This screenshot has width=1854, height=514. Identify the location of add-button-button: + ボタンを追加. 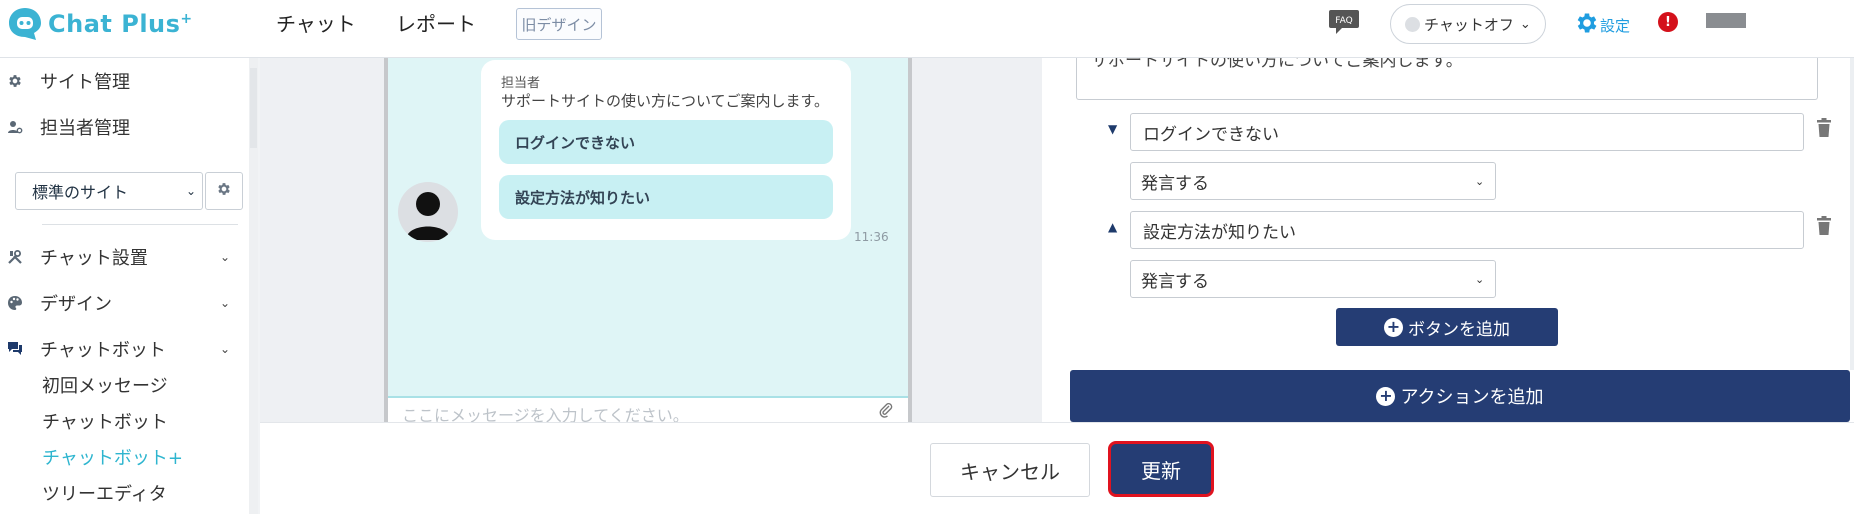
(1447, 327).